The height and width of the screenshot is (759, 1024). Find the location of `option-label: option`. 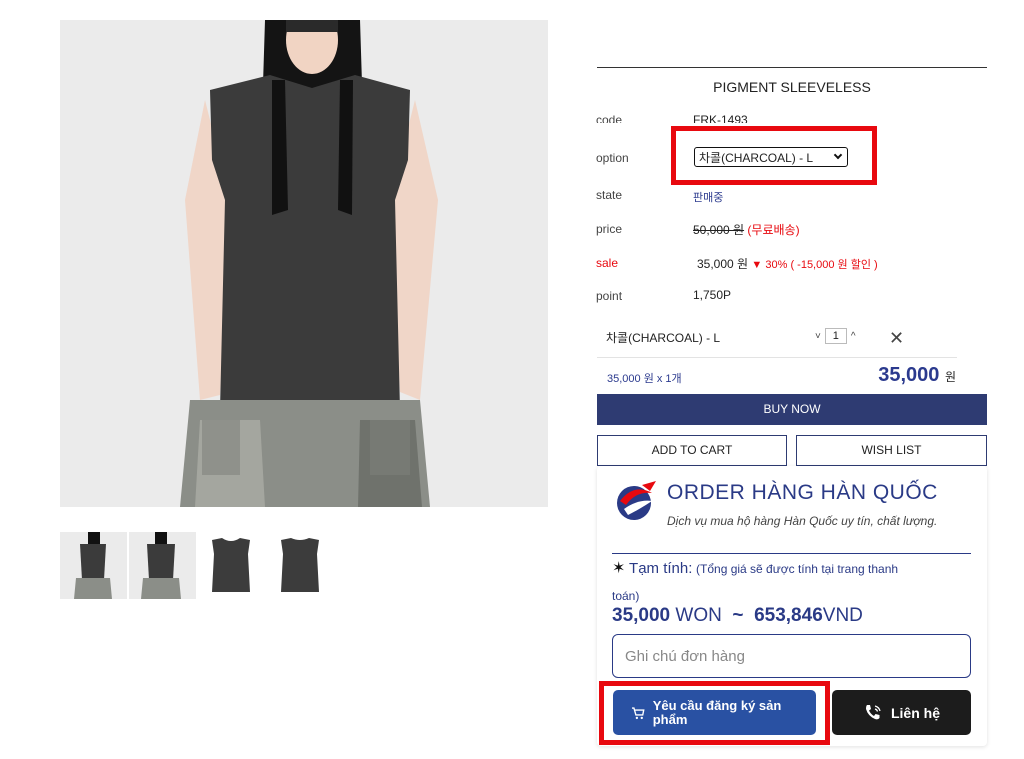

option-label: option is located at coordinates (612, 158).